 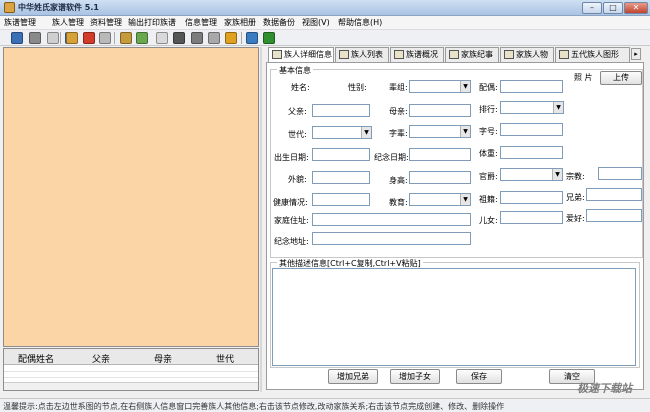 What do you see at coordinates (532, 107) in the screenshot?
I see `rank-select: ▼` at bounding box center [532, 107].